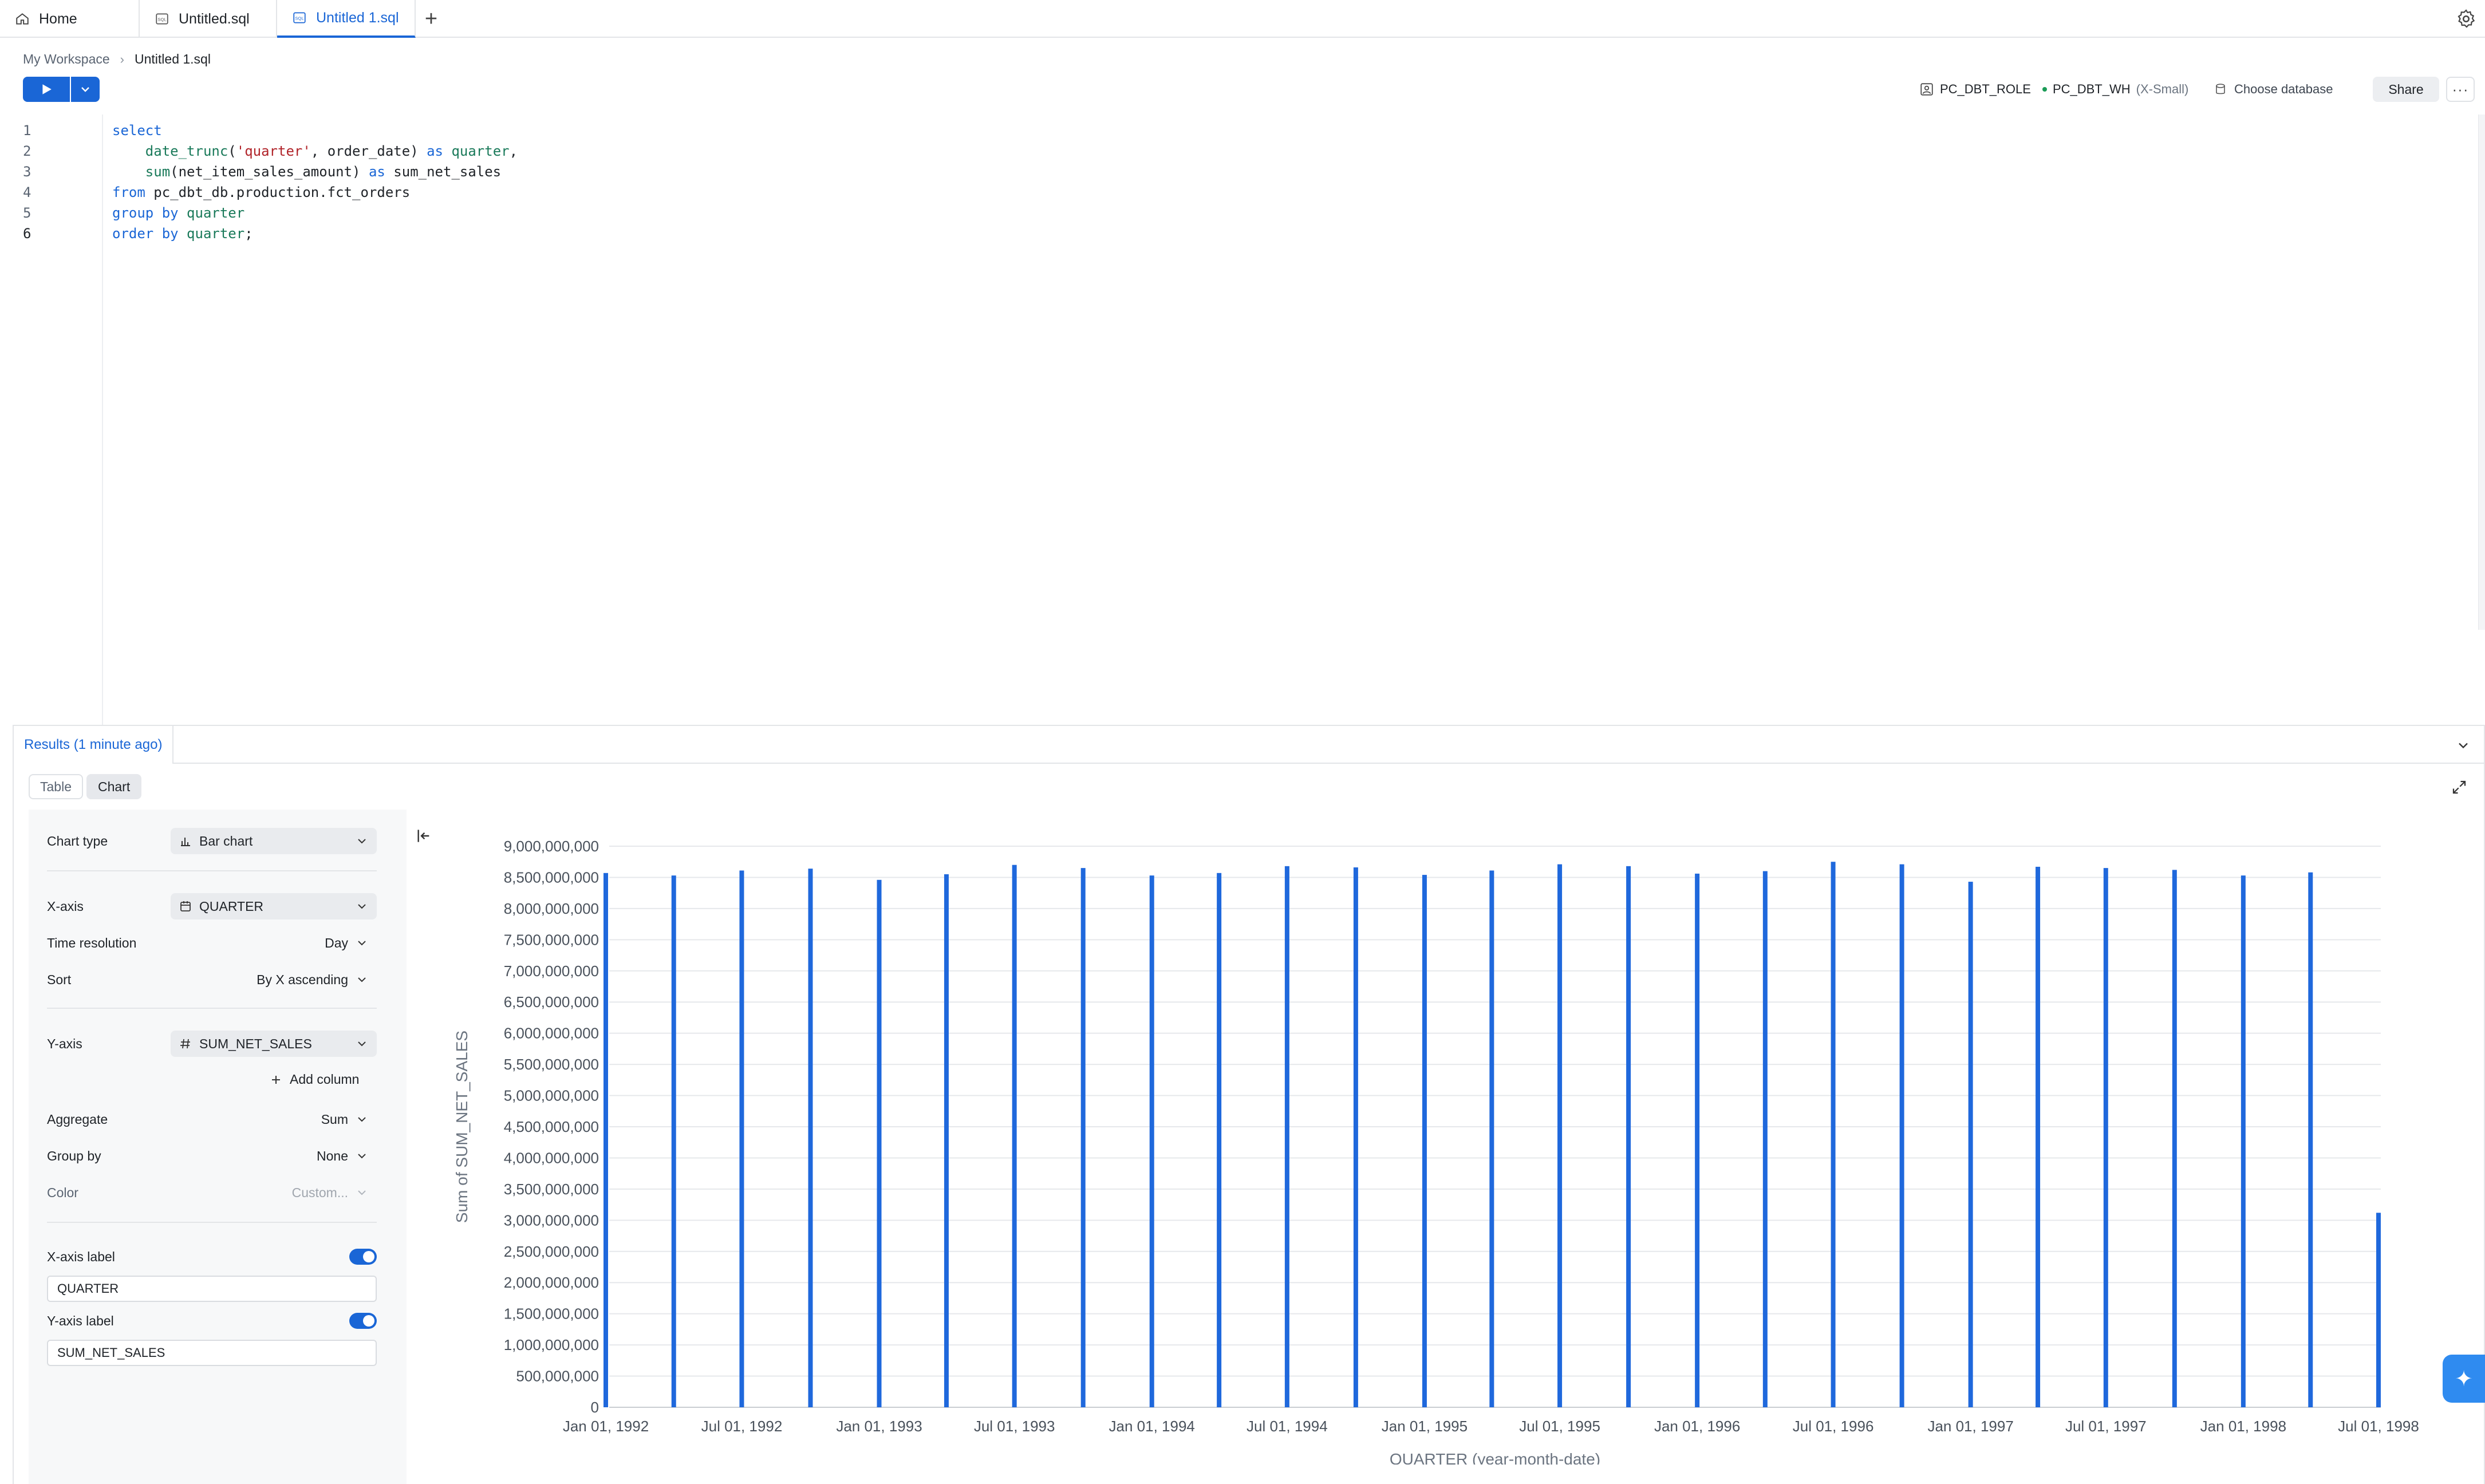 Image resolution: width=2485 pixels, height=1484 pixels. Describe the element at coordinates (145, 234) in the screenshot. I see `code-token: order by` at that location.